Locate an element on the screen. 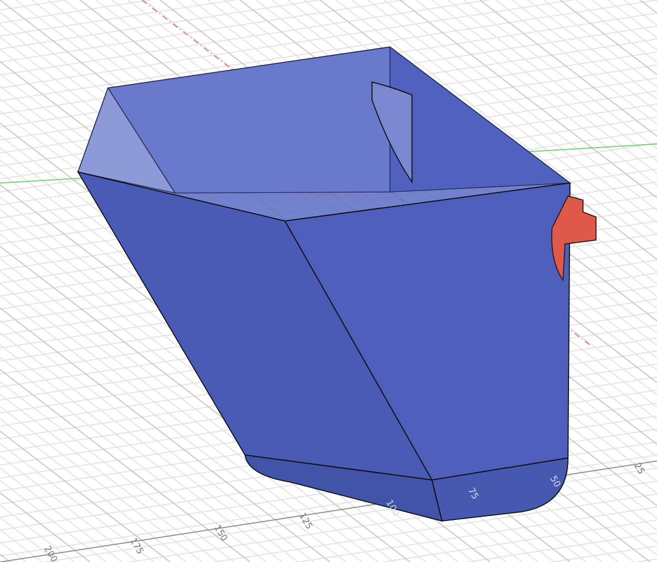  axis-tick-label: 75 is located at coordinates (472, 494).